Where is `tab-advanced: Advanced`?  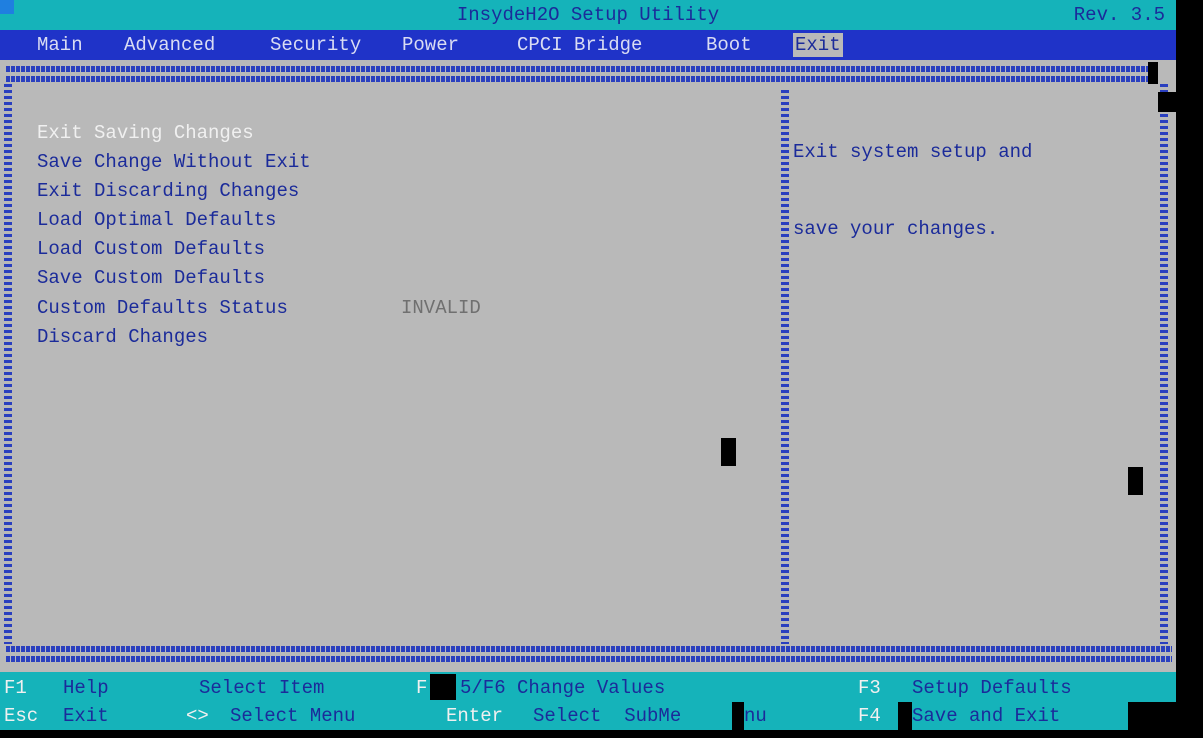
tab-advanced: Advanced is located at coordinates (169, 45).